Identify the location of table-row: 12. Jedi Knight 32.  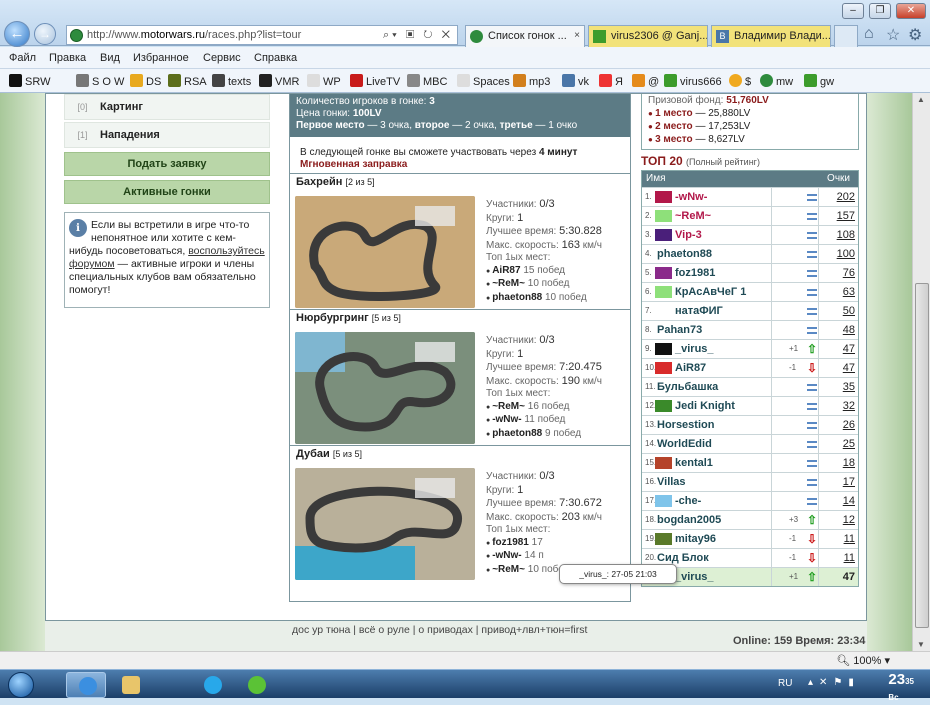
(750, 405).